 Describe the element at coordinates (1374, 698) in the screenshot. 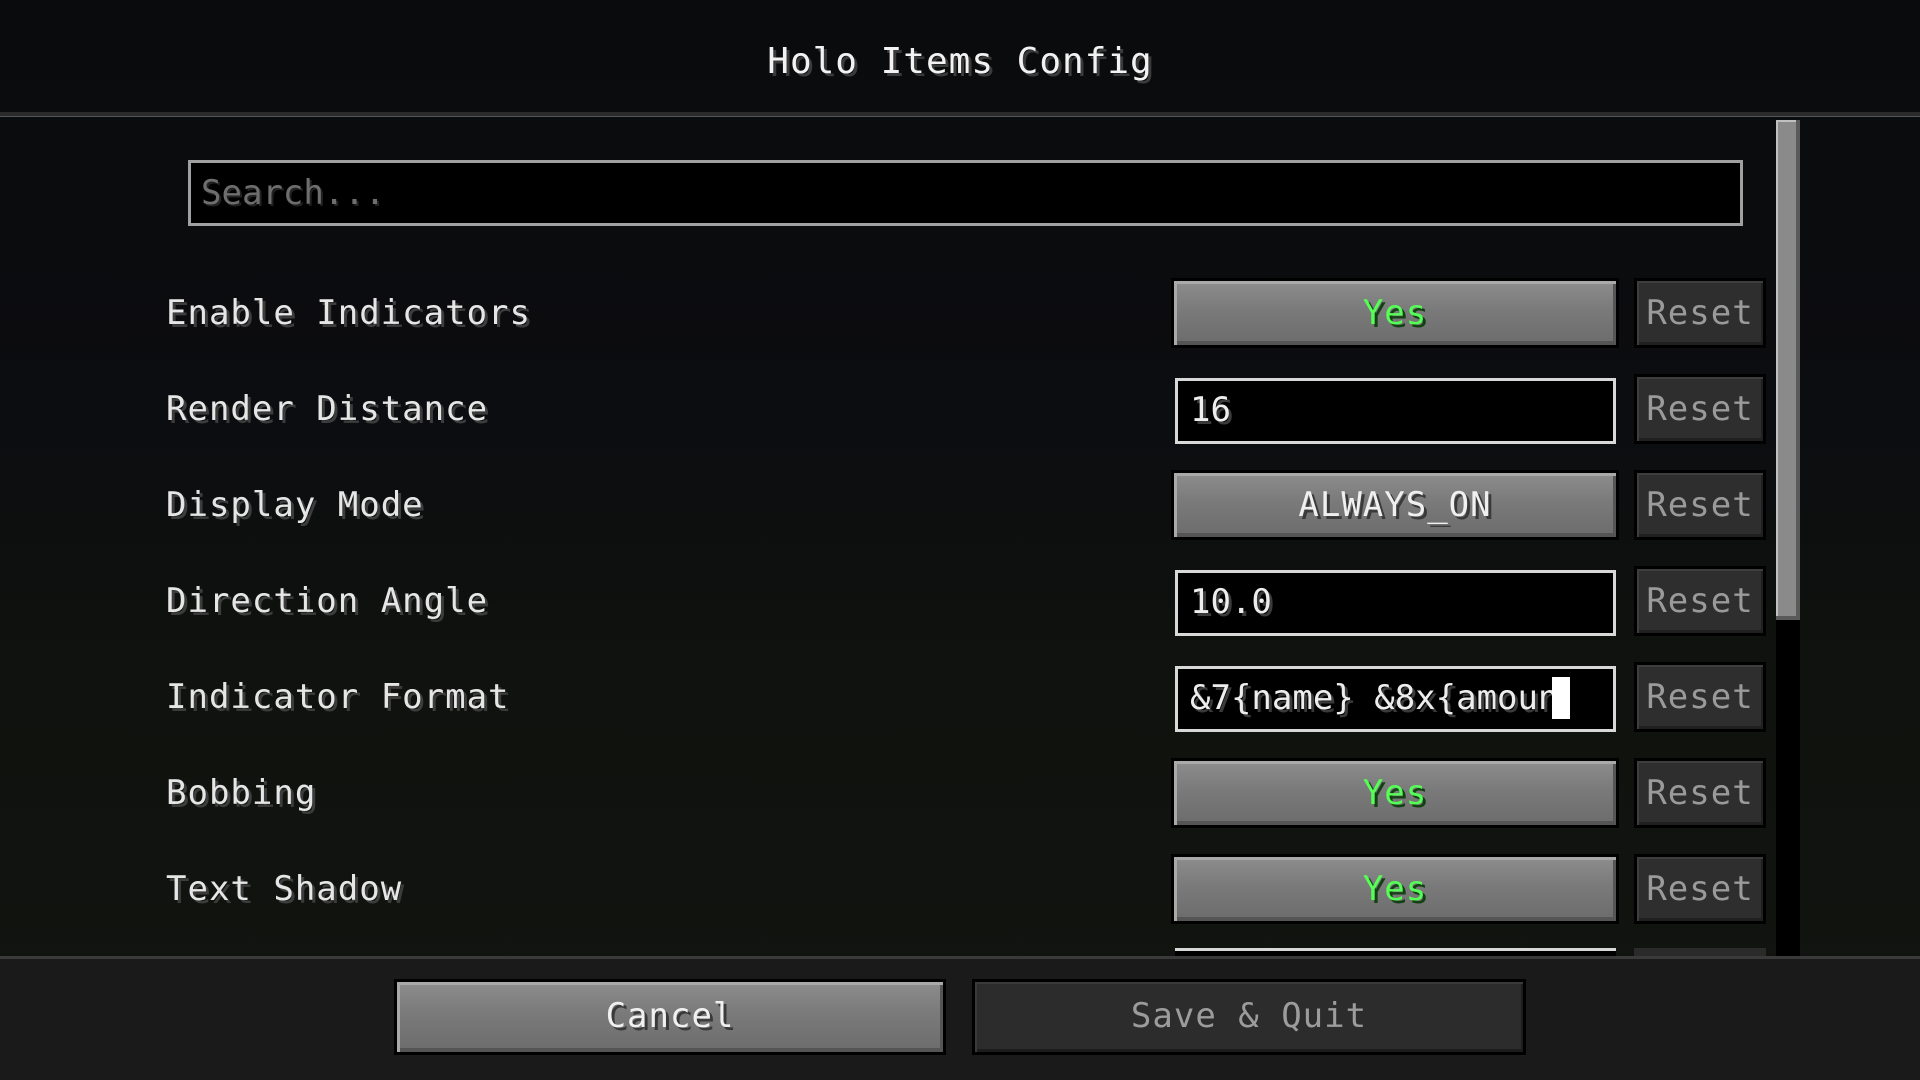

I see `indicator-format-value: &7{name} &8x{amoun` at that location.